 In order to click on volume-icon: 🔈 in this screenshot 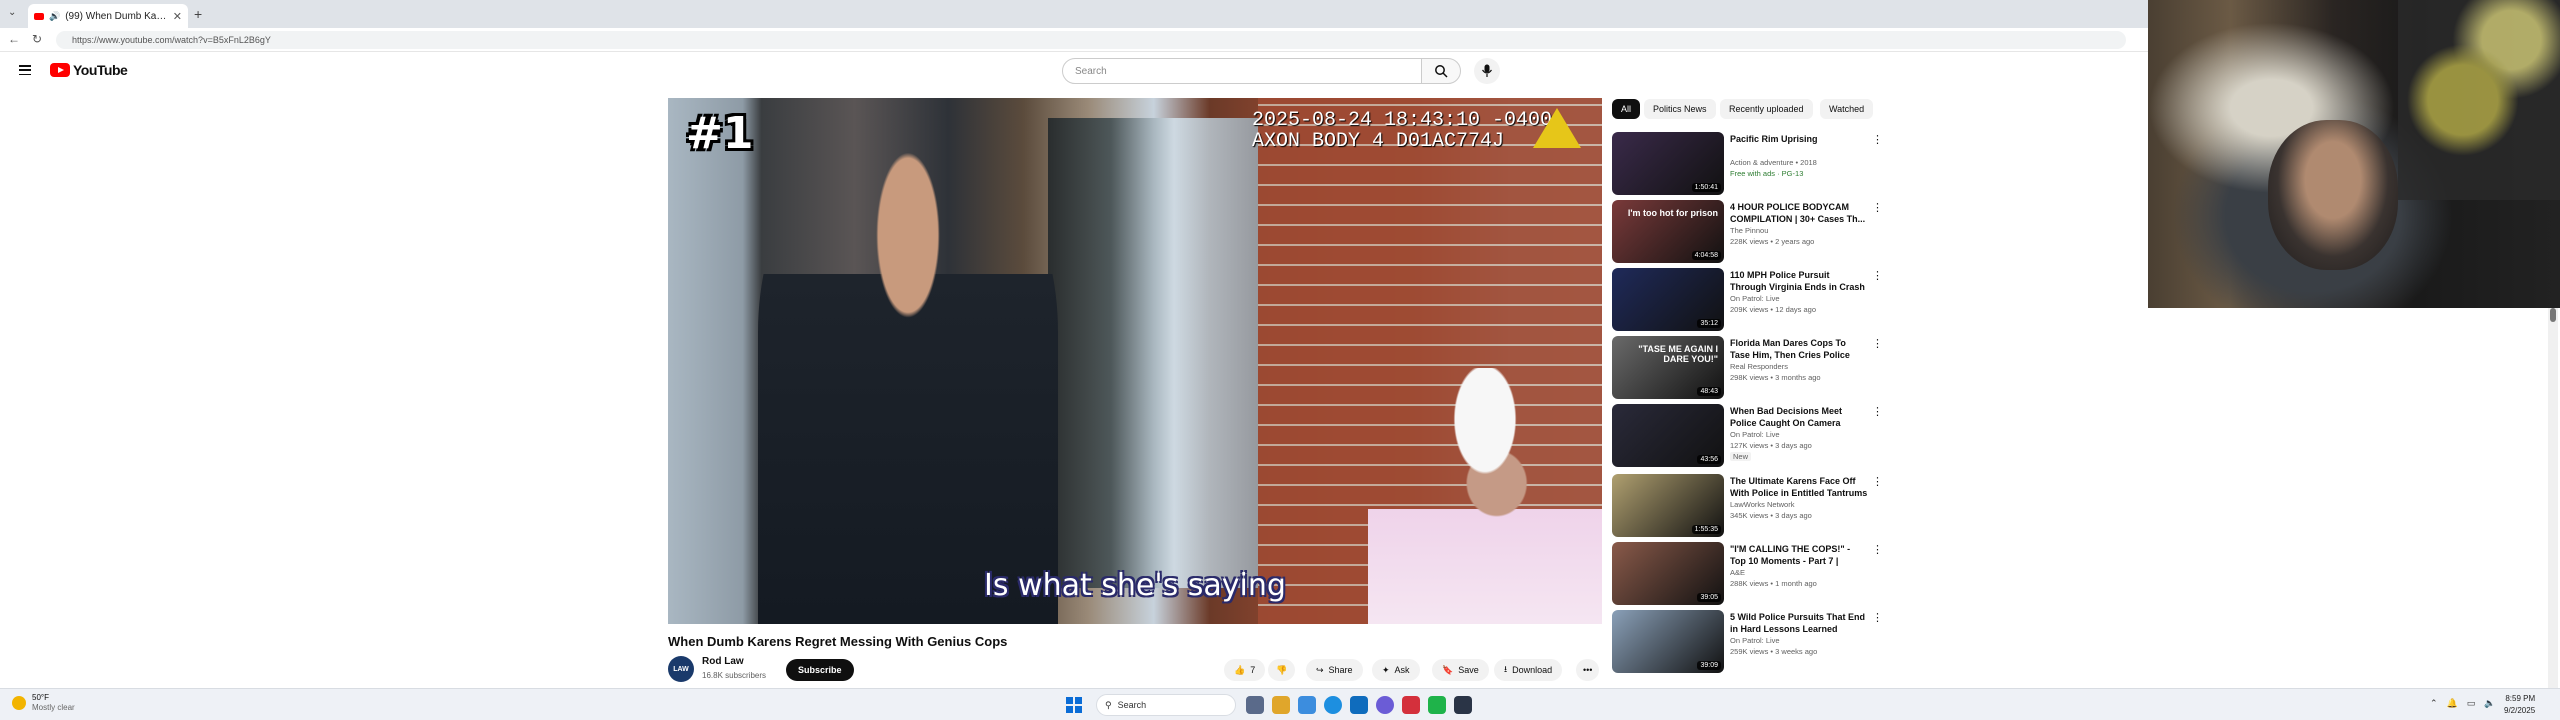, I will do `click(2489, 703)`.